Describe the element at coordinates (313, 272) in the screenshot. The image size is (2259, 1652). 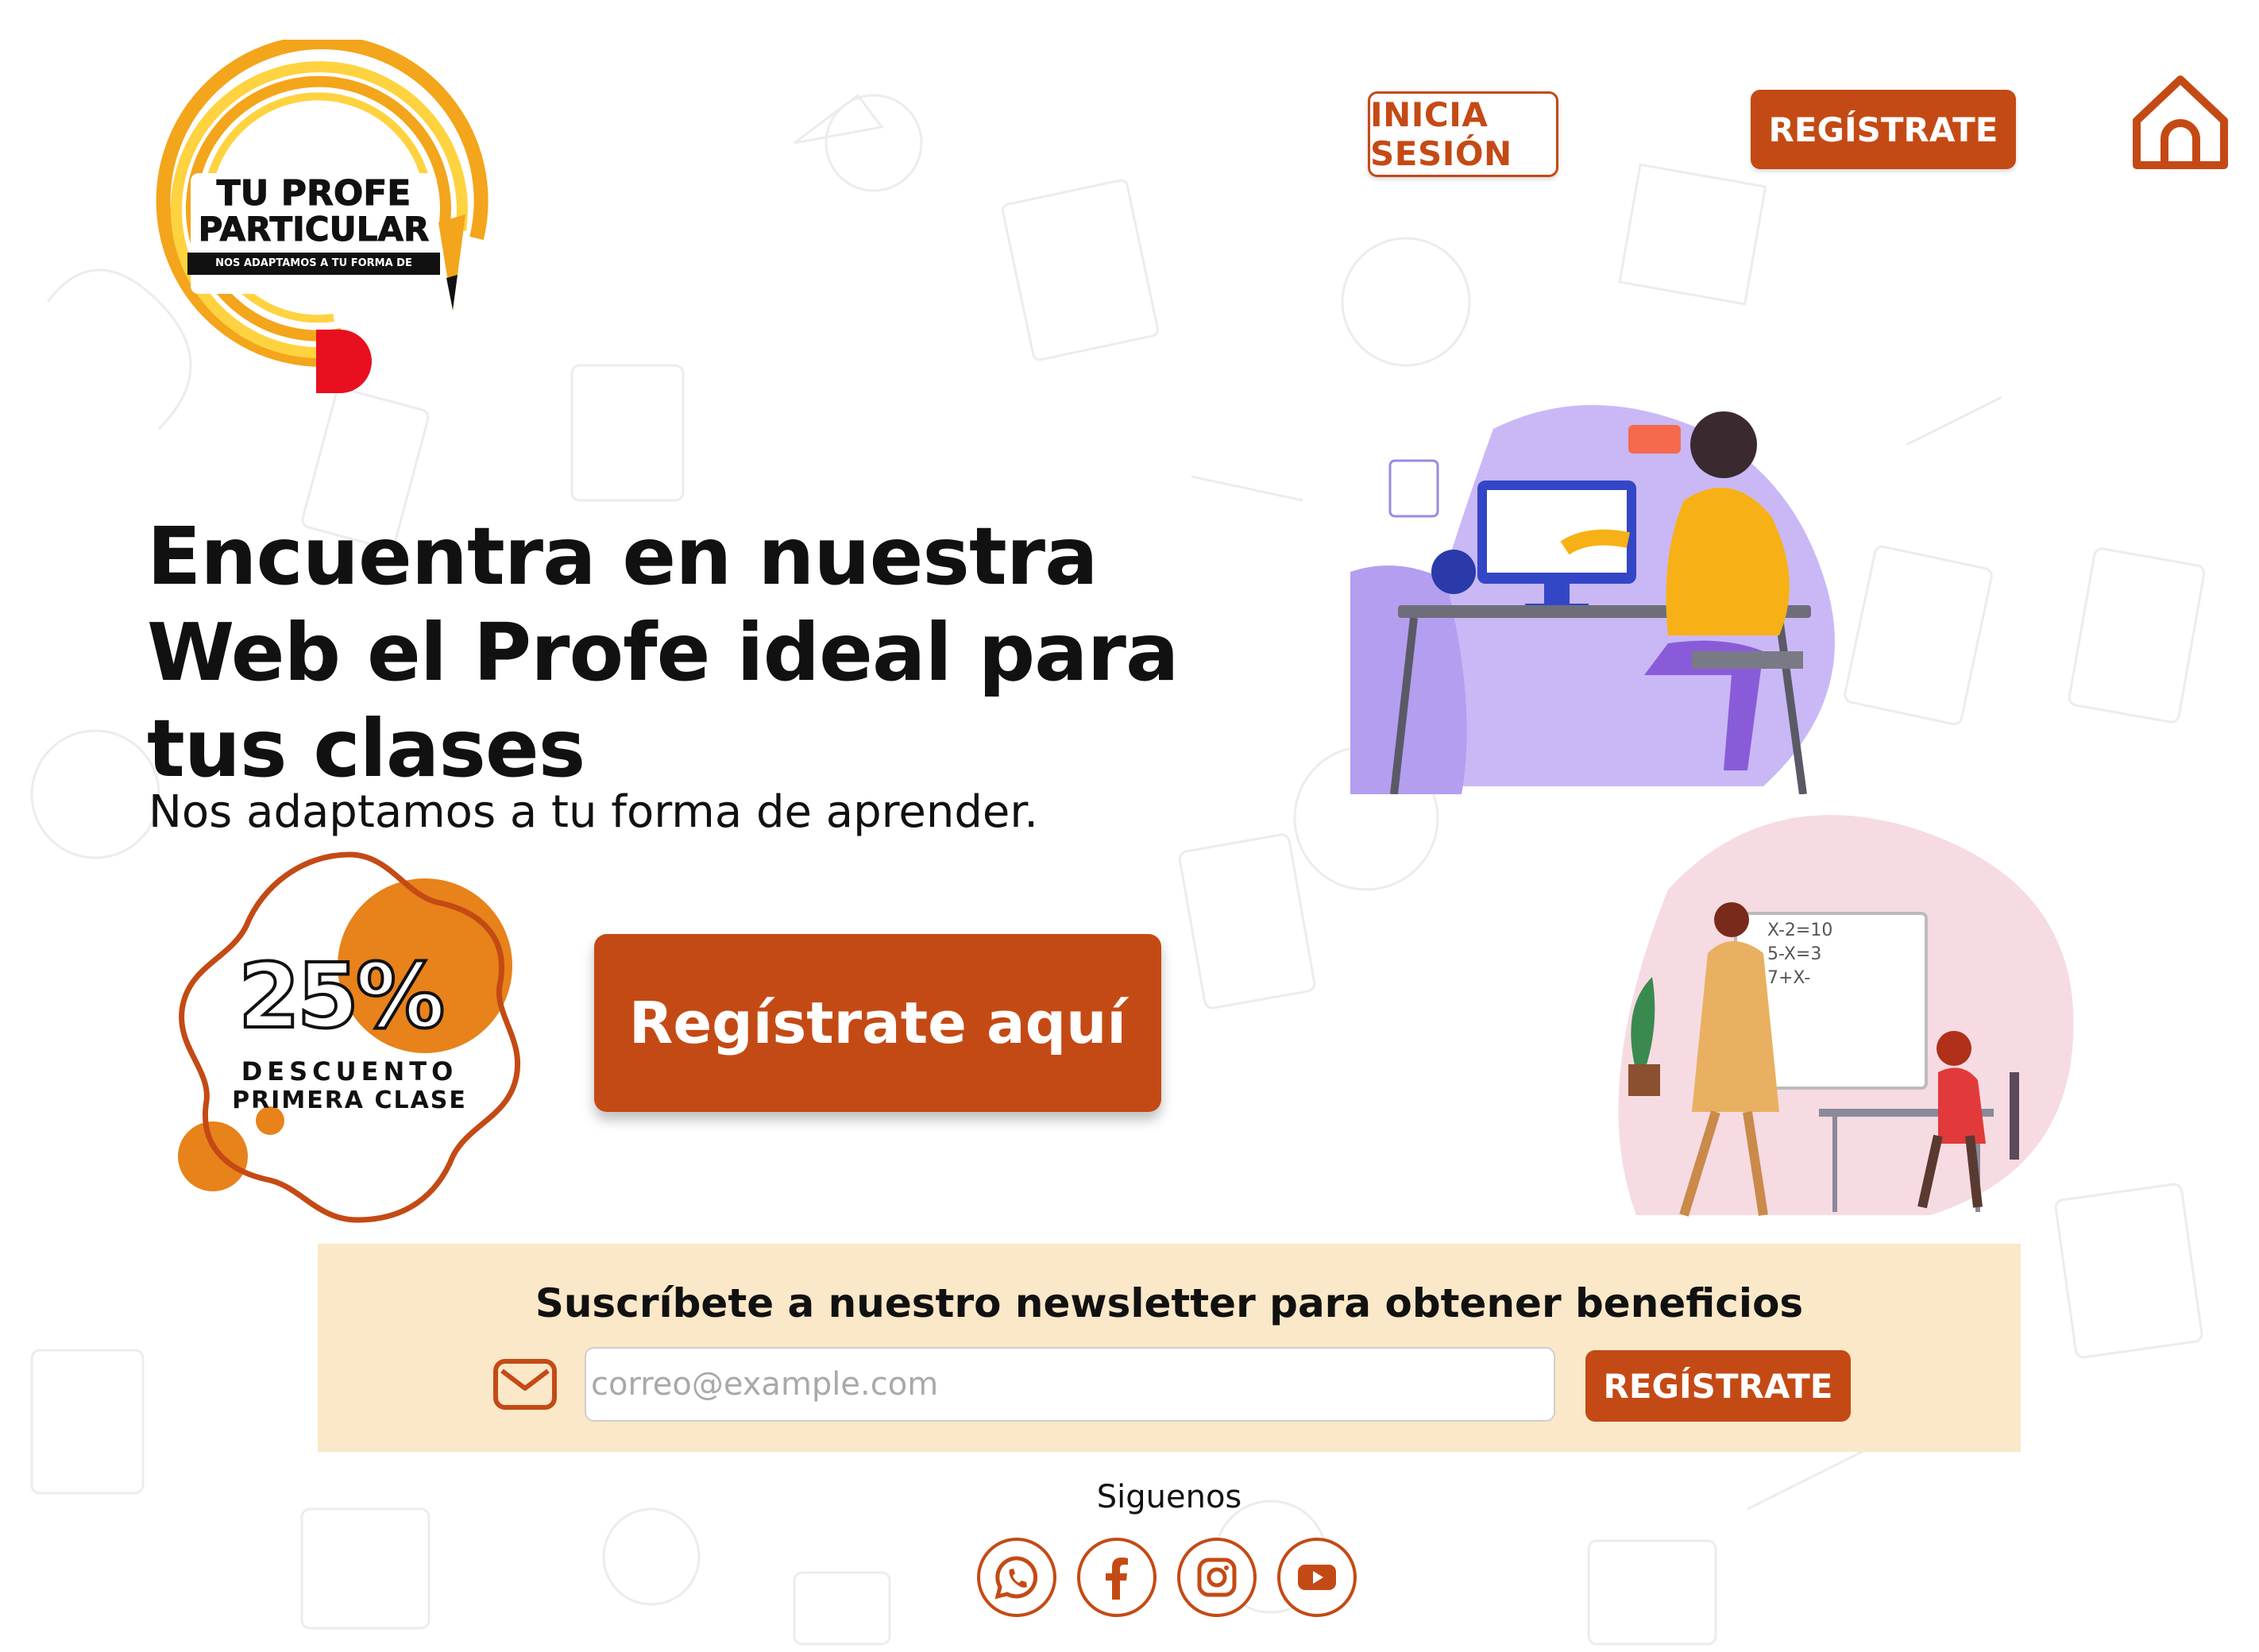
I see `logo-tagline: NOS ADAPTAMOS A TU FORMA DE APRENDER` at that location.